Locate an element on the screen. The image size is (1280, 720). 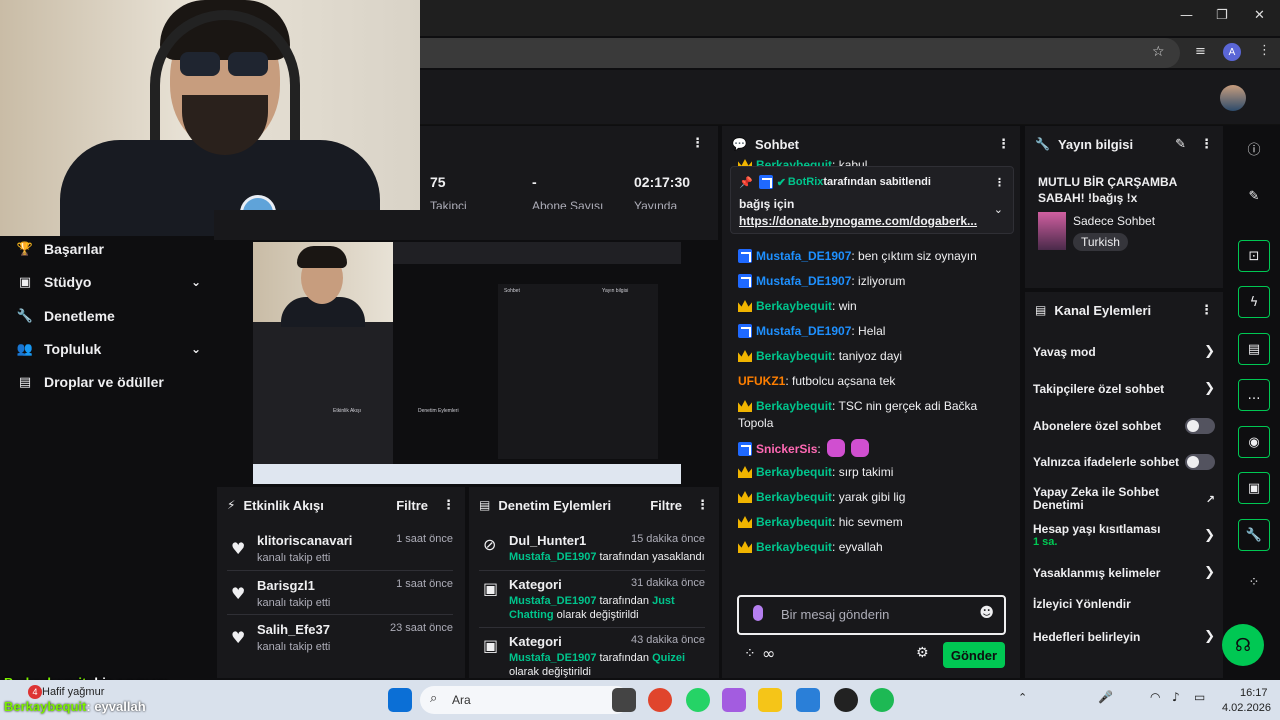
stats-more-icon: ⋮ is located at coordinates (697, 143).